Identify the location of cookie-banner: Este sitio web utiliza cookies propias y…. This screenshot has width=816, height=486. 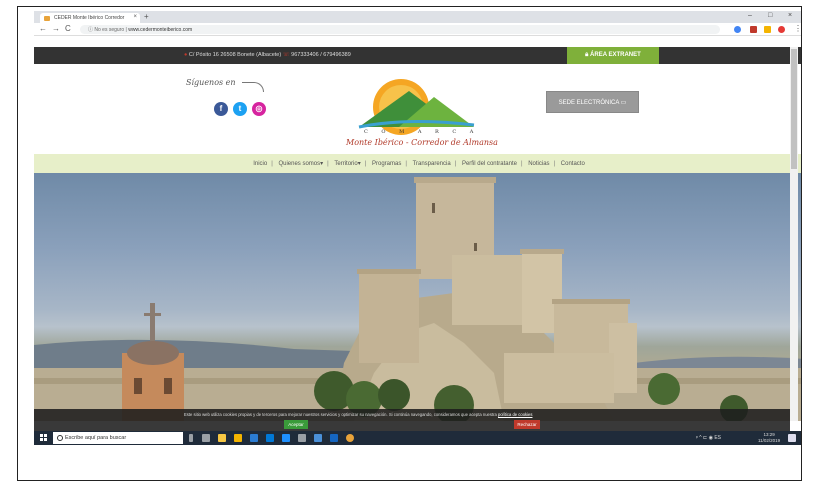
(412, 420).